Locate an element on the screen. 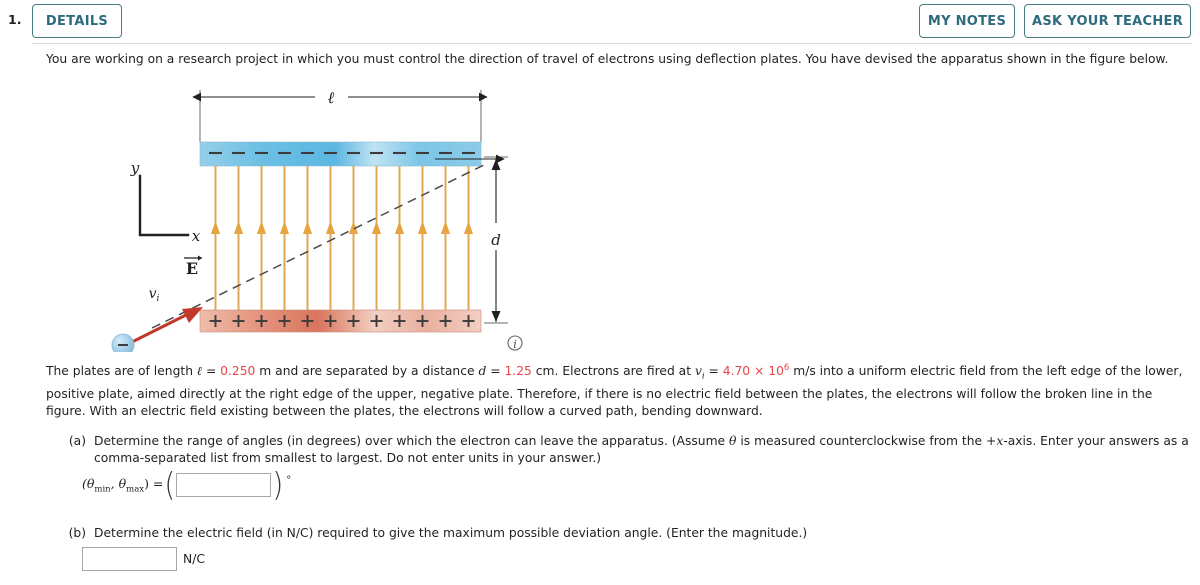  my-notes-button: MY NOTES is located at coordinates (967, 21).